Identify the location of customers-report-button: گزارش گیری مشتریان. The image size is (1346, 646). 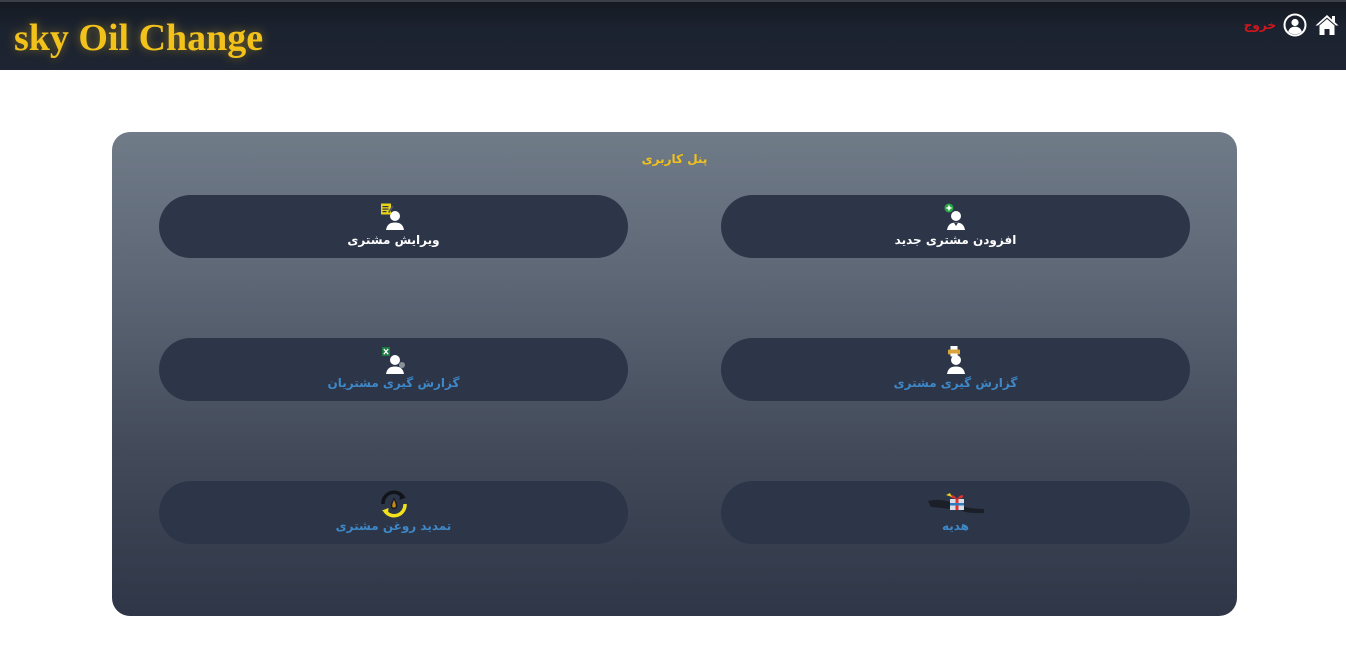
(393, 369).